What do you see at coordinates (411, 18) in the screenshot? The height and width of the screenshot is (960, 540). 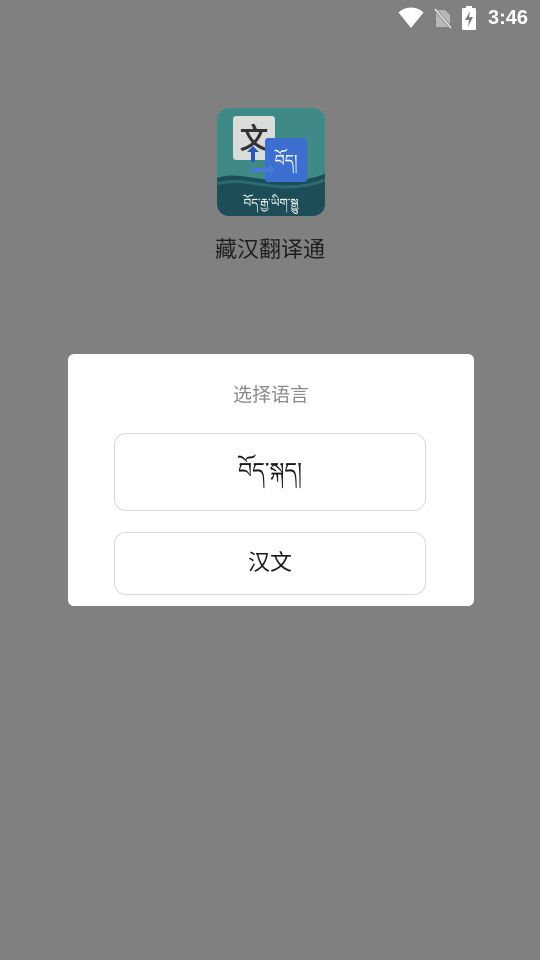 I see `wifi-icon` at bounding box center [411, 18].